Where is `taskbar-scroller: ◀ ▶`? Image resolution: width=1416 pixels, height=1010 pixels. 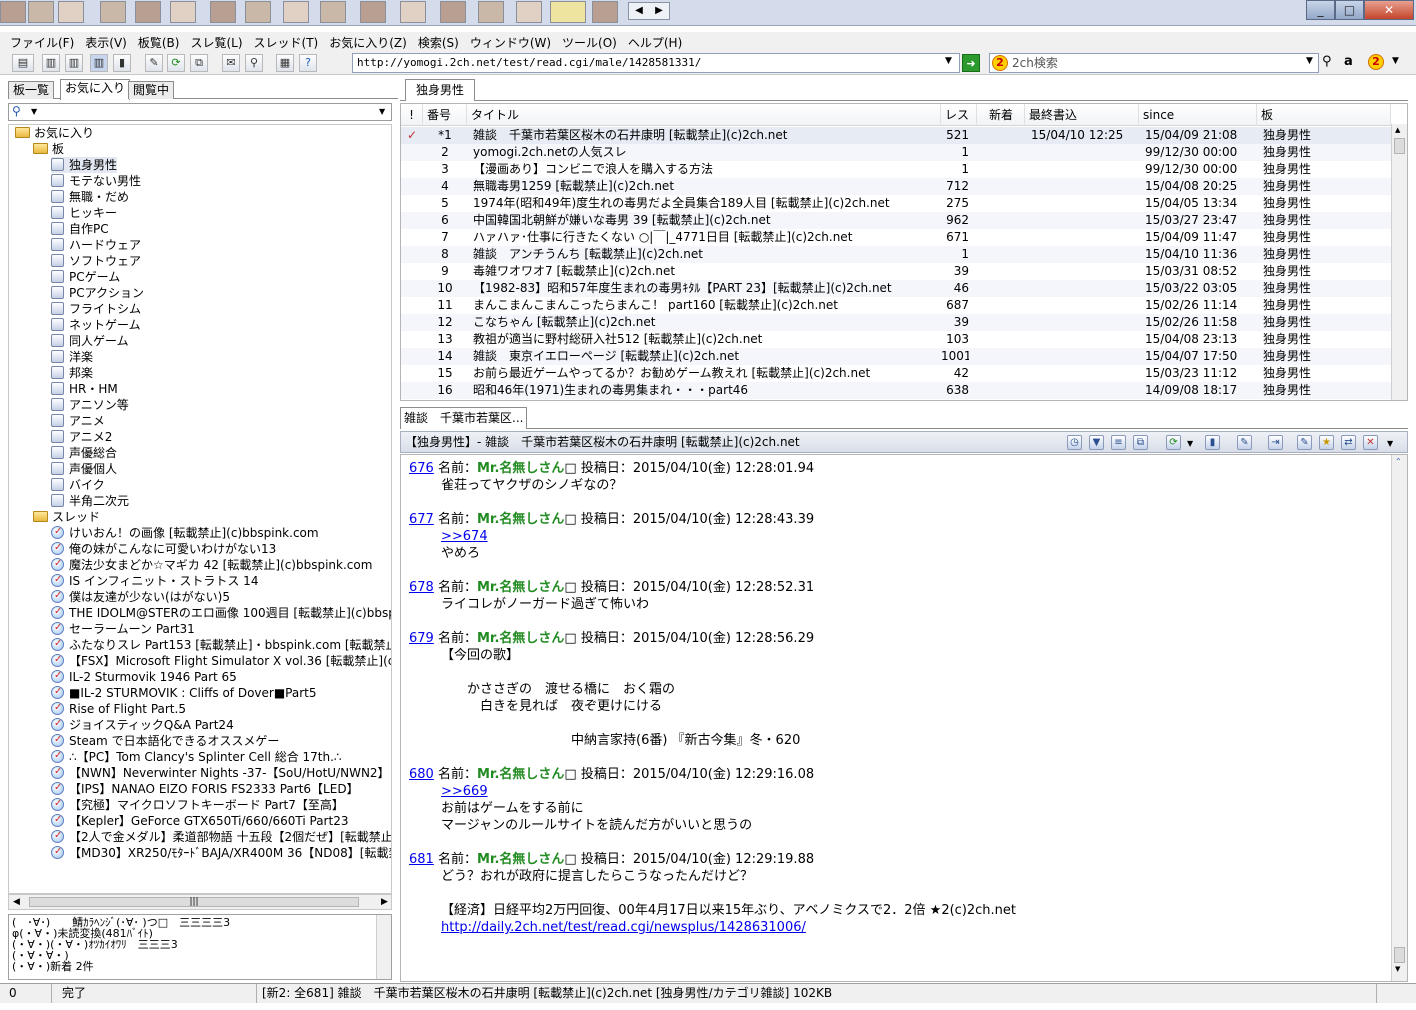
taskbar-scroller: ◀ ▶ is located at coordinates (649, 11).